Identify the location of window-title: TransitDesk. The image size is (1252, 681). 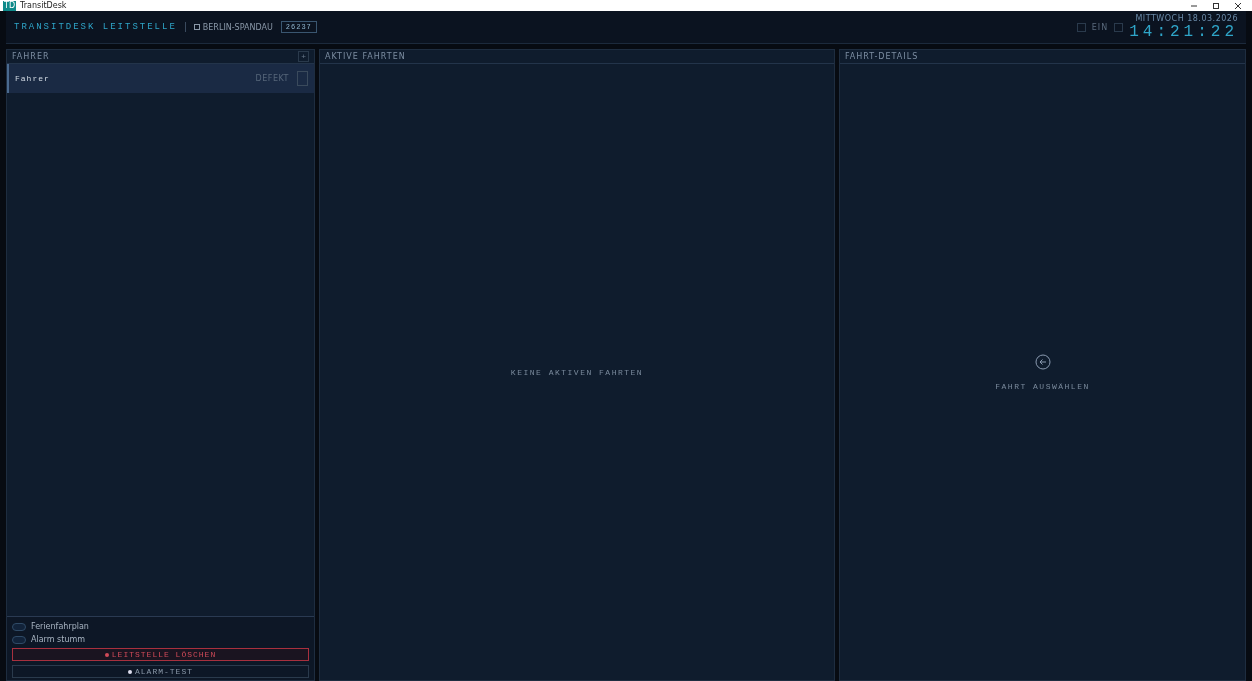
(43, 5).